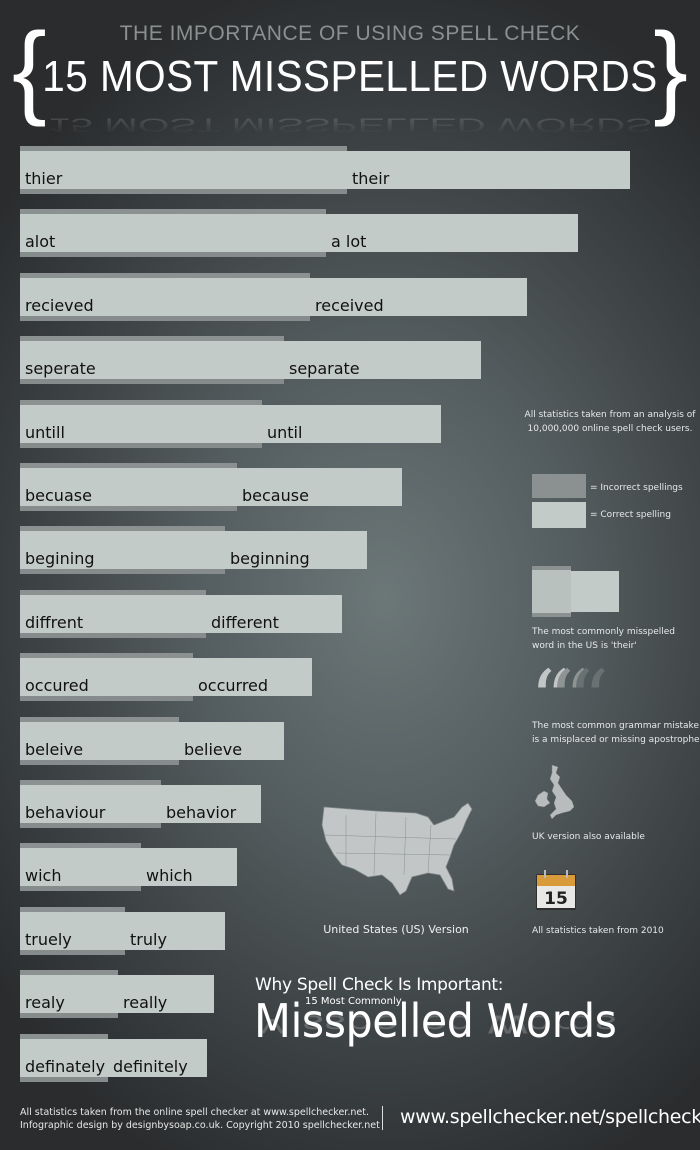 This screenshot has height=1150, width=700. Describe the element at coordinates (488, 170) in the screenshot. I see `correct-bar: their` at that location.